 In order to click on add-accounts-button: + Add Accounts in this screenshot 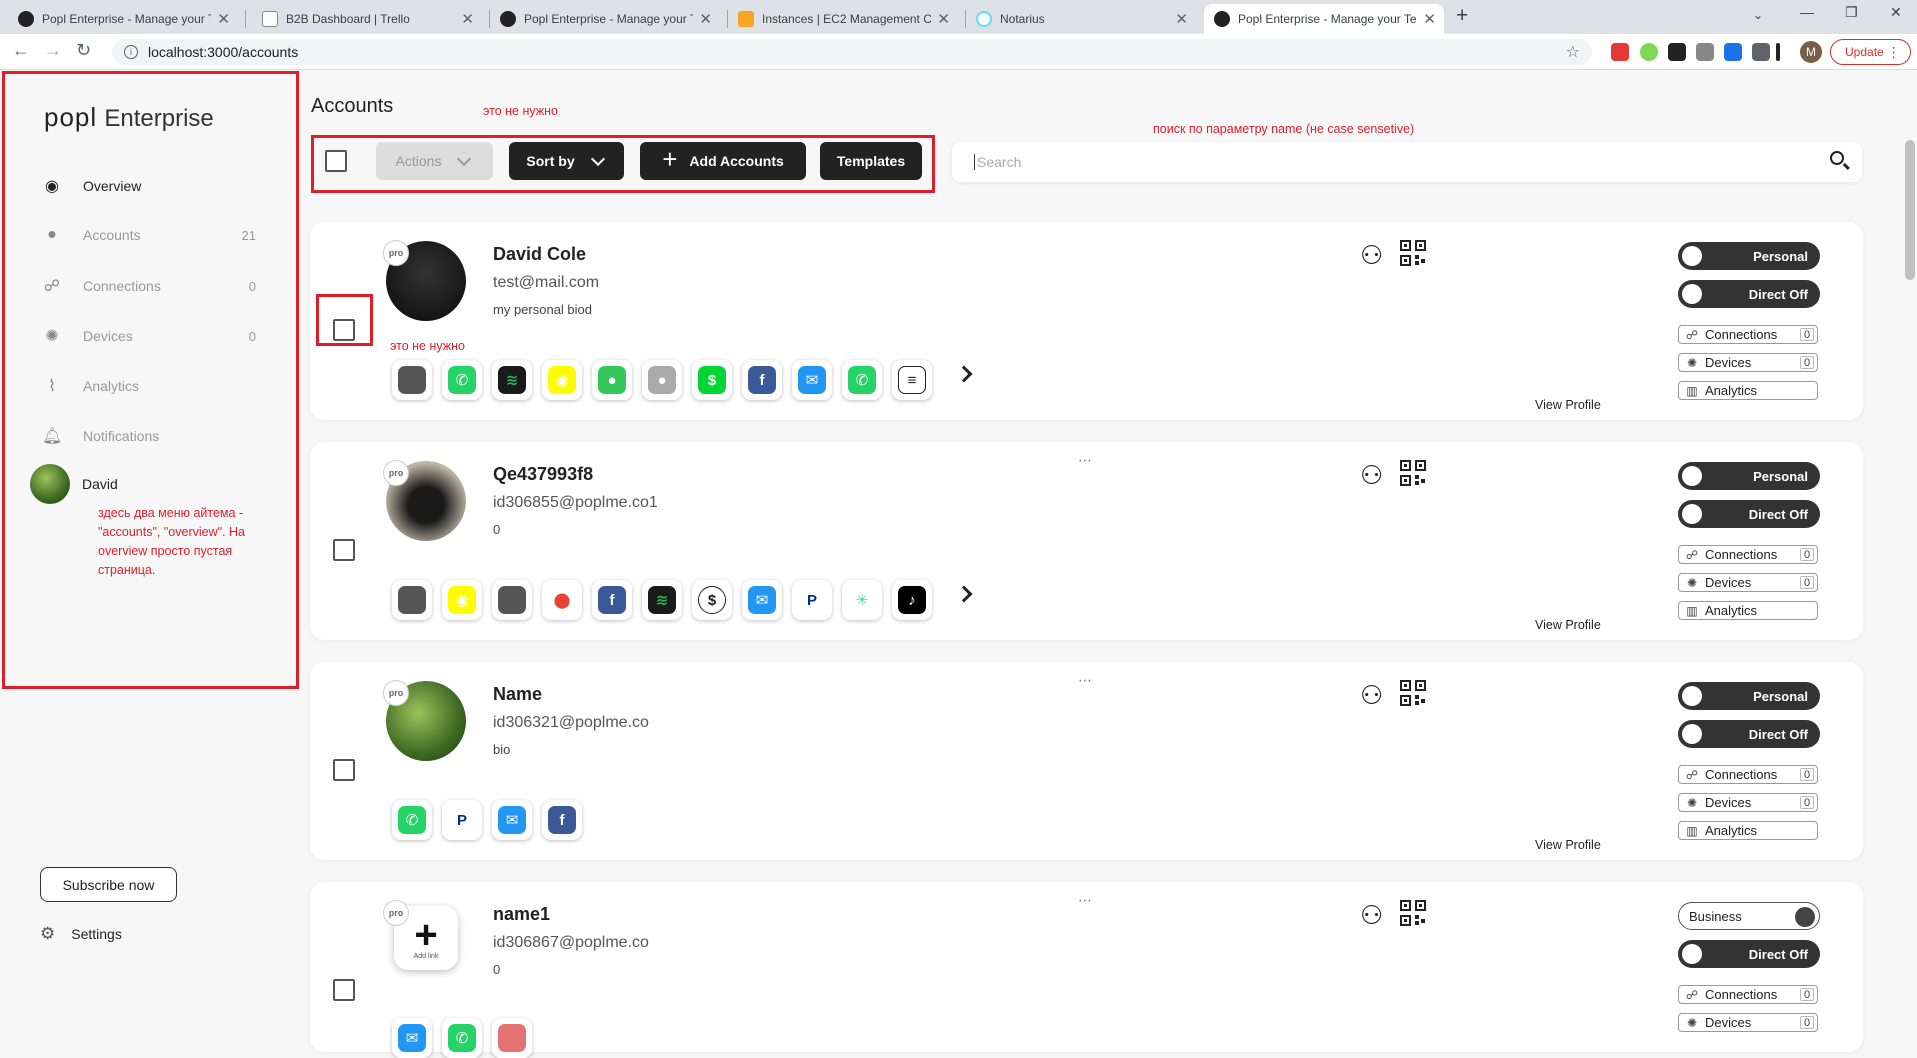, I will do `click(723, 161)`.